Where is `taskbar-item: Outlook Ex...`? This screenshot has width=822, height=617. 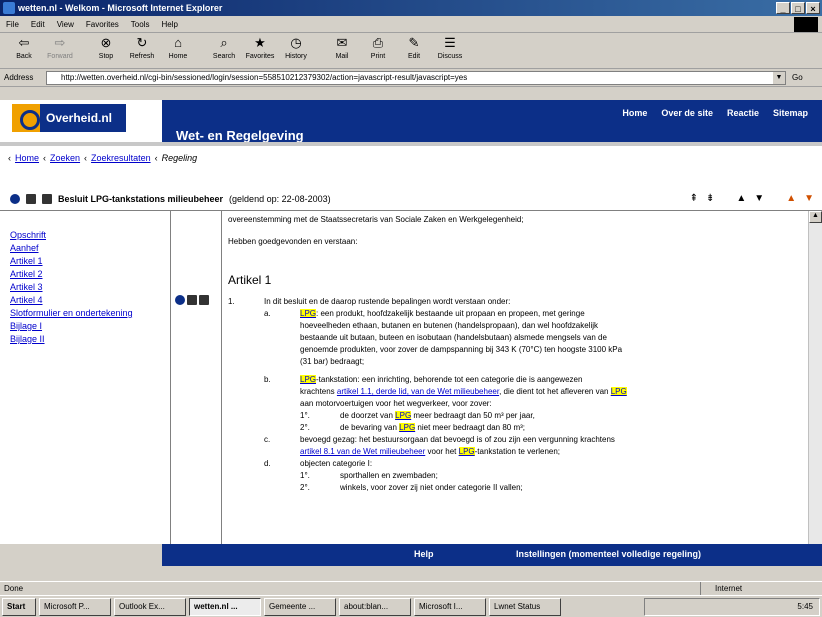 taskbar-item: Outlook Ex... is located at coordinates (150, 606).